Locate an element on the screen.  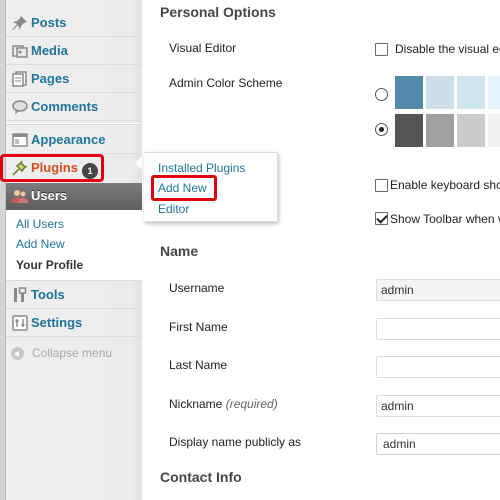
admin-color-scheme-label: Admin Color Scheme is located at coordinates (226, 83).